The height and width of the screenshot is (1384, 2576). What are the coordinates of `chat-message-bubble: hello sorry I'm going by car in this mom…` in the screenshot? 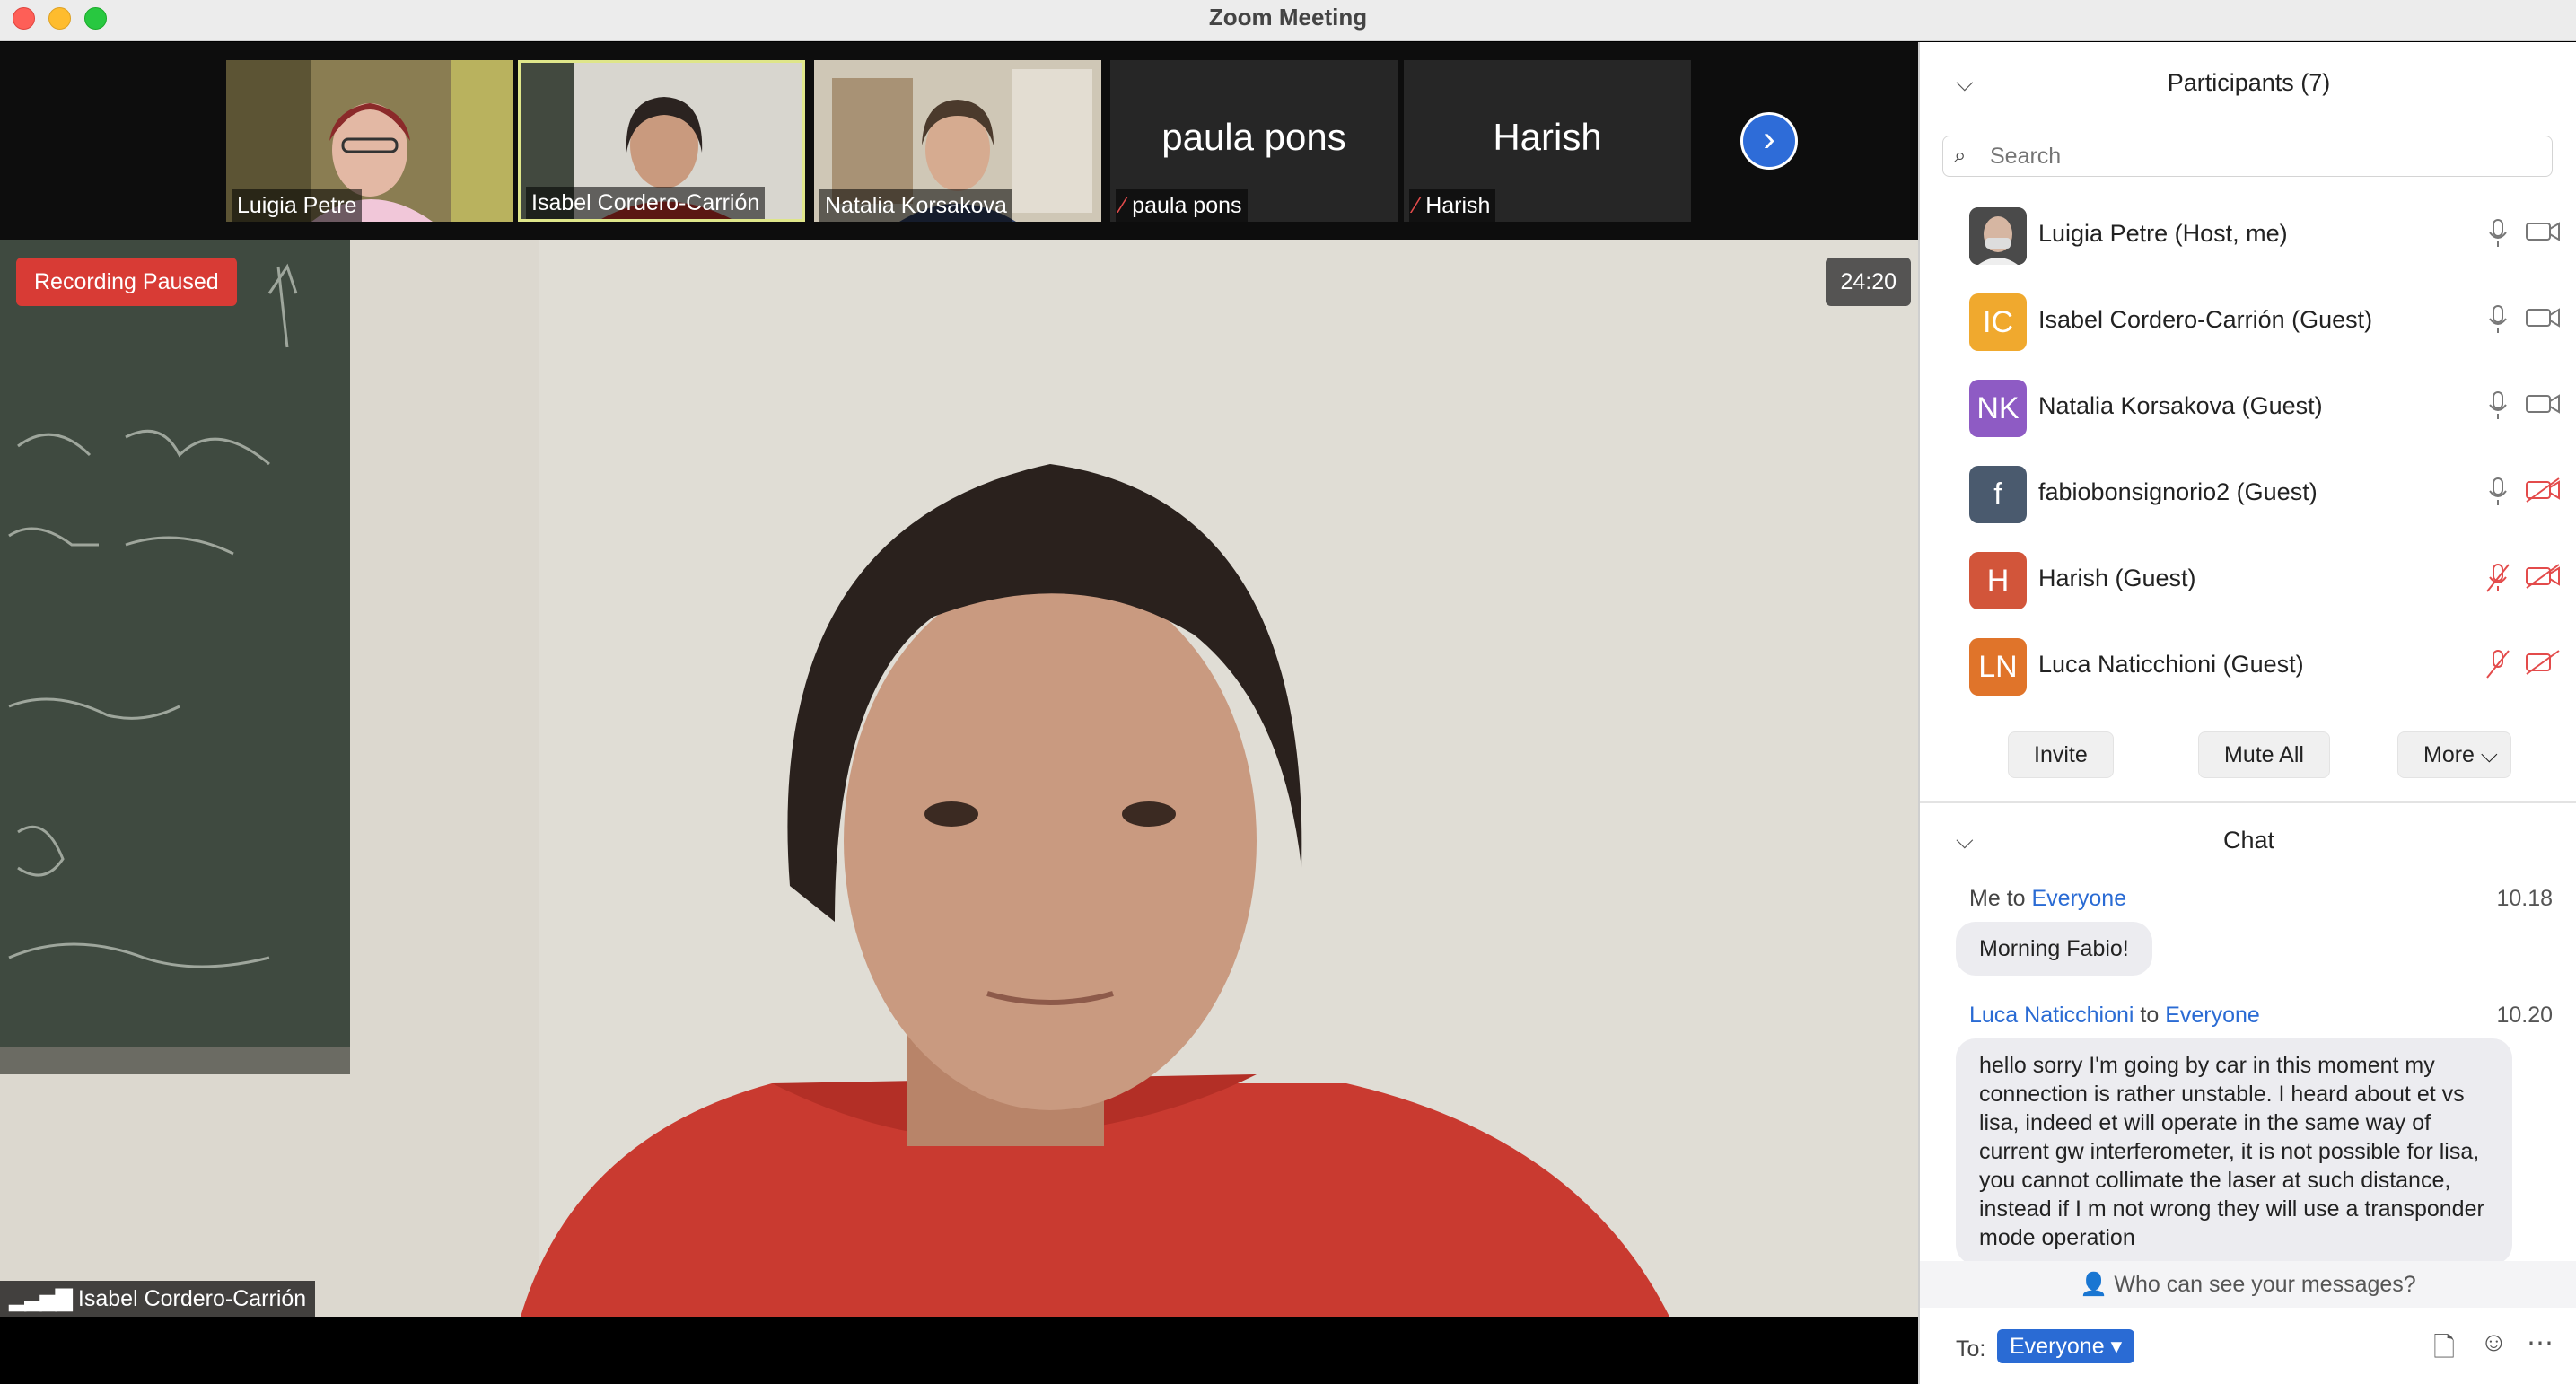 It's located at (2234, 1151).